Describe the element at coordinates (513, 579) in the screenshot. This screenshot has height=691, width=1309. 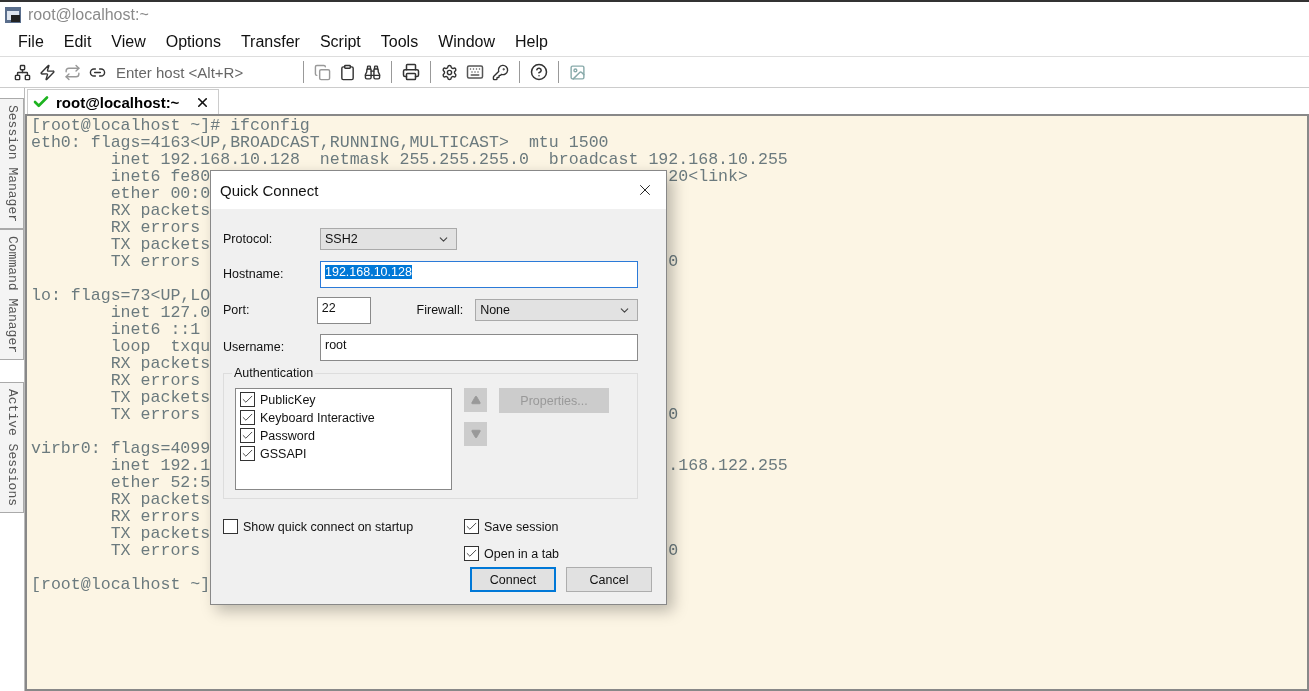
I see `dialog-button: Connect` at that location.